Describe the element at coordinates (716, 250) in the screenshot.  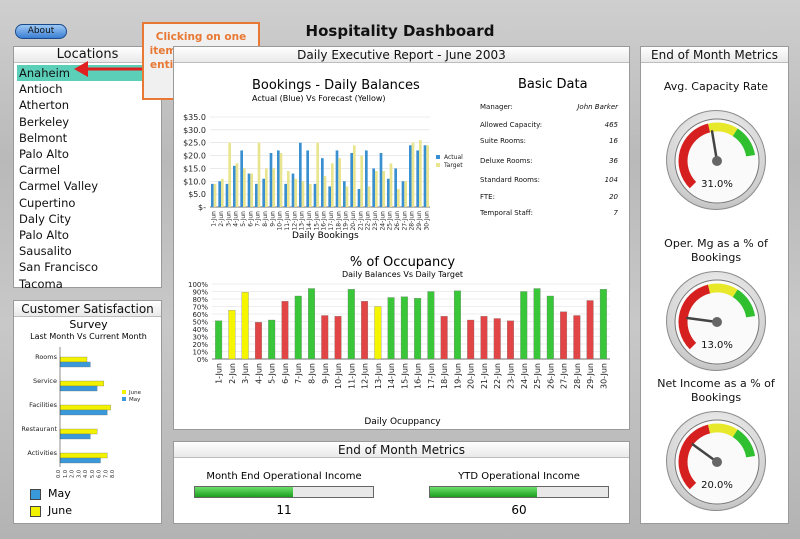
I see `gauge-title: Oper. Mg as a % of Bookings` at that location.